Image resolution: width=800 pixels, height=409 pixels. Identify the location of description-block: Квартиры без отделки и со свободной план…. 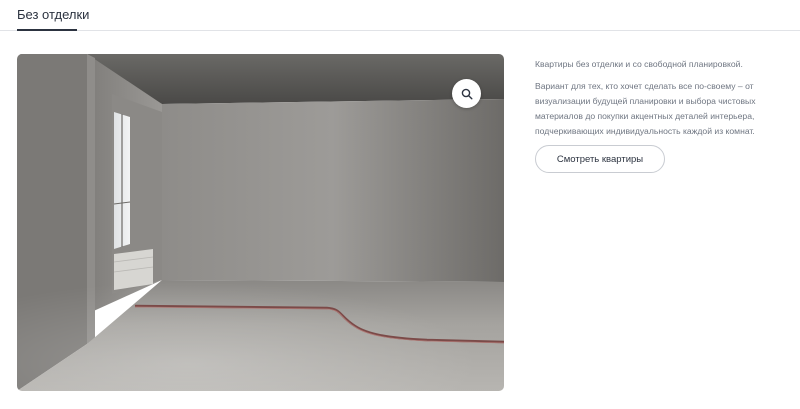
(665, 98).